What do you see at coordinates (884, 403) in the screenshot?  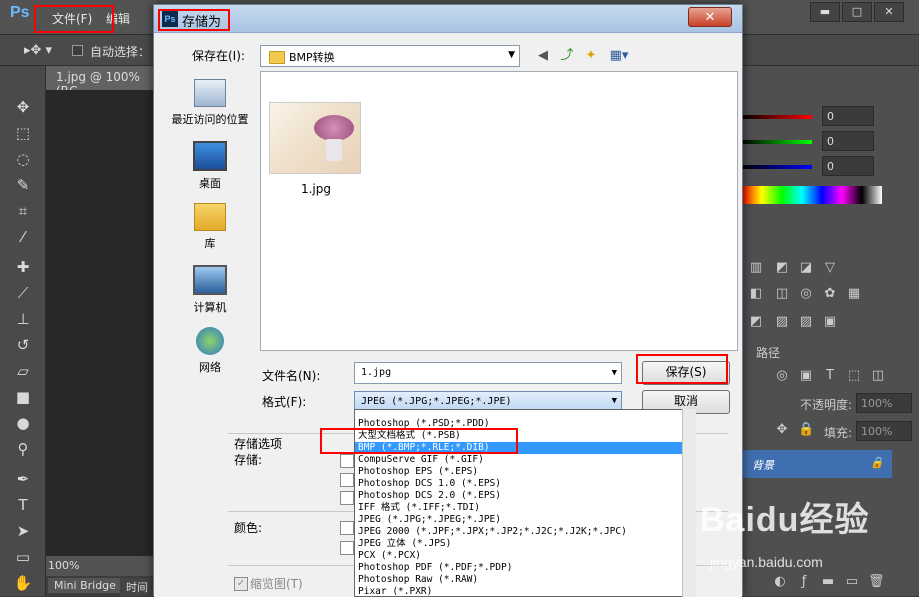 I see `opacity-input: 100%` at bounding box center [884, 403].